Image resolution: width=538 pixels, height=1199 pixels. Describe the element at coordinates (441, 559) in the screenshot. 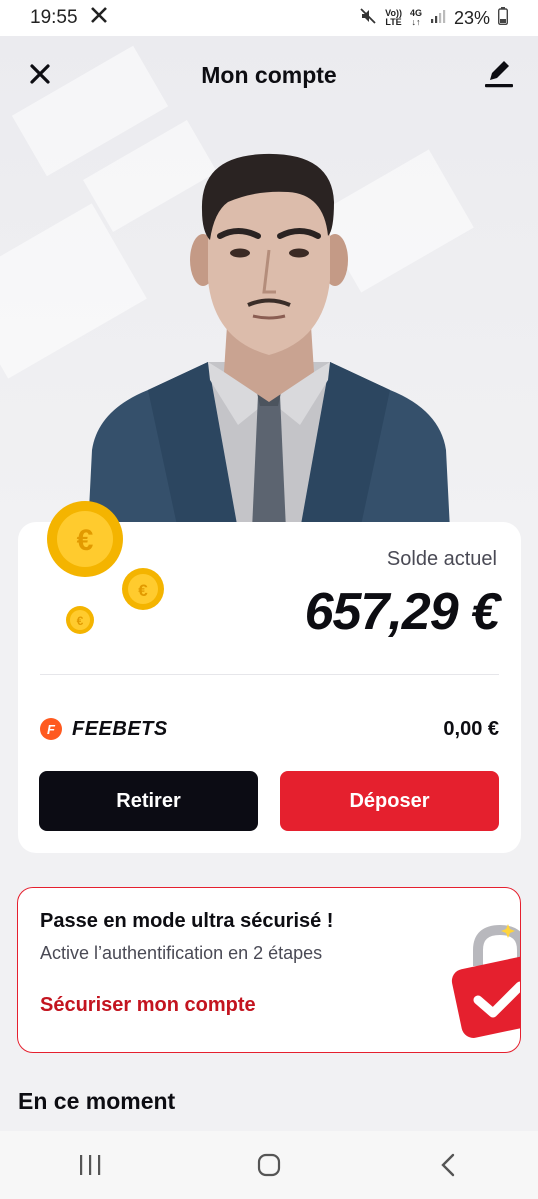

I see `balance-label: Solde actuel` at that location.